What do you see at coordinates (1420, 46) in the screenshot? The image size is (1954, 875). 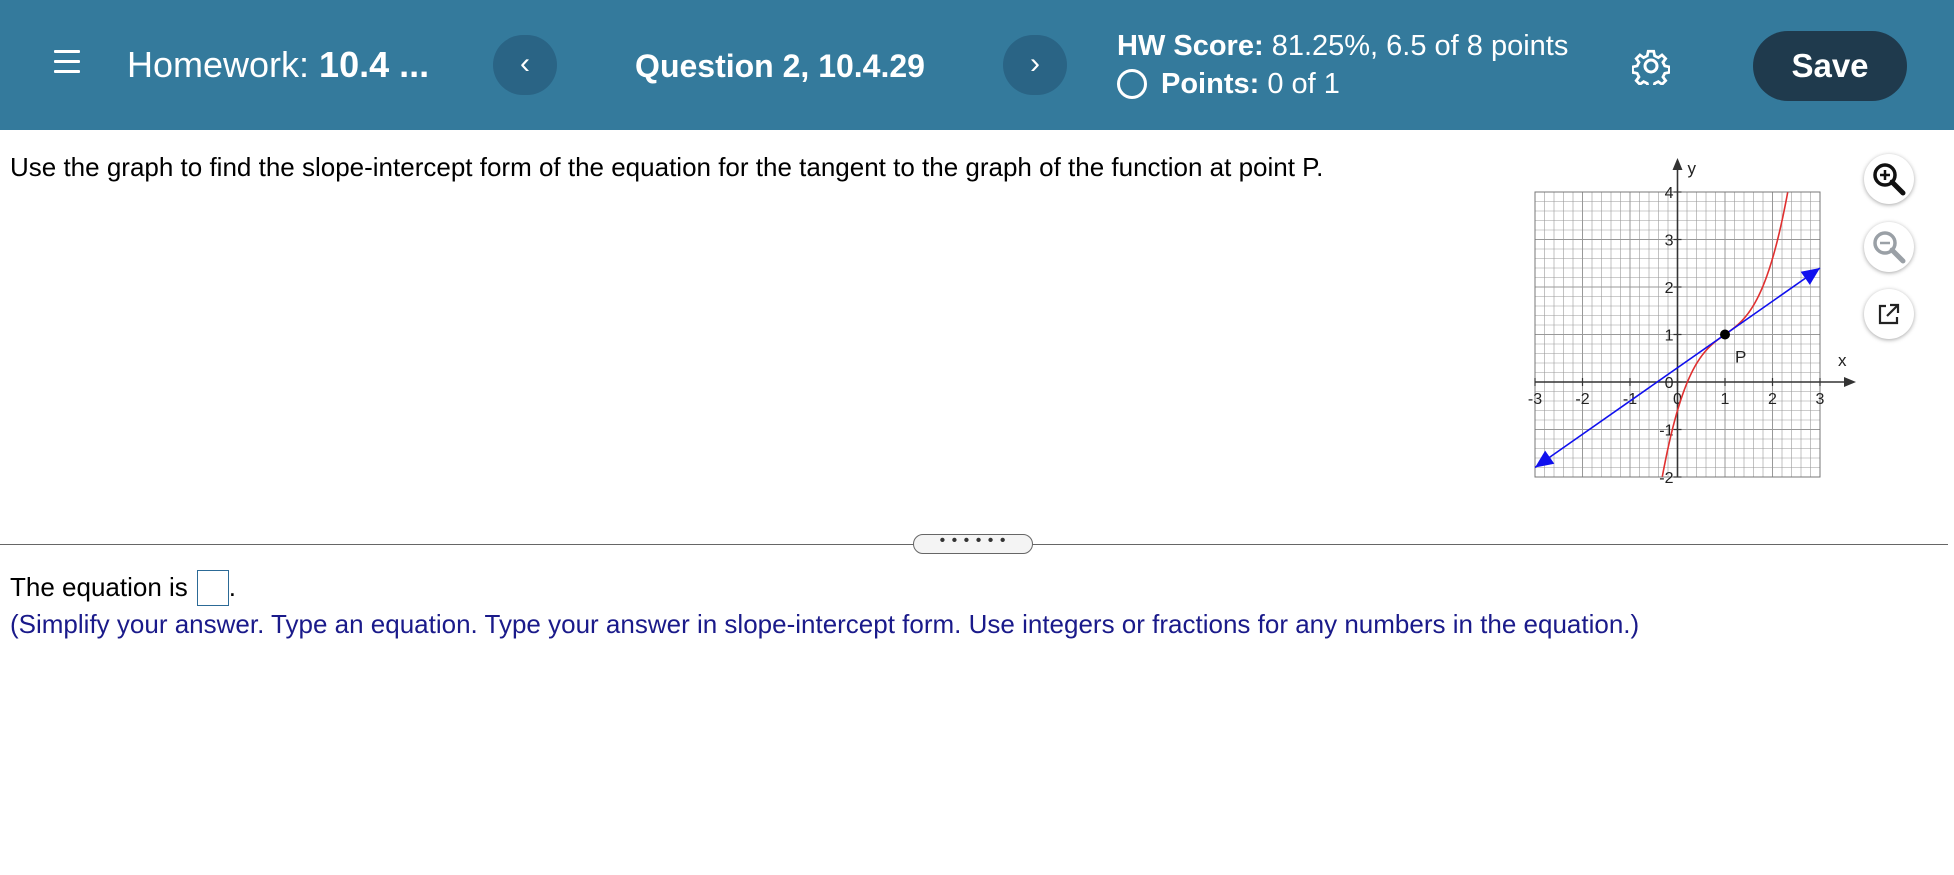 I see `hw-score-value: 81.25%, 6.5 of 8 points` at bounding box center [1420, 46].